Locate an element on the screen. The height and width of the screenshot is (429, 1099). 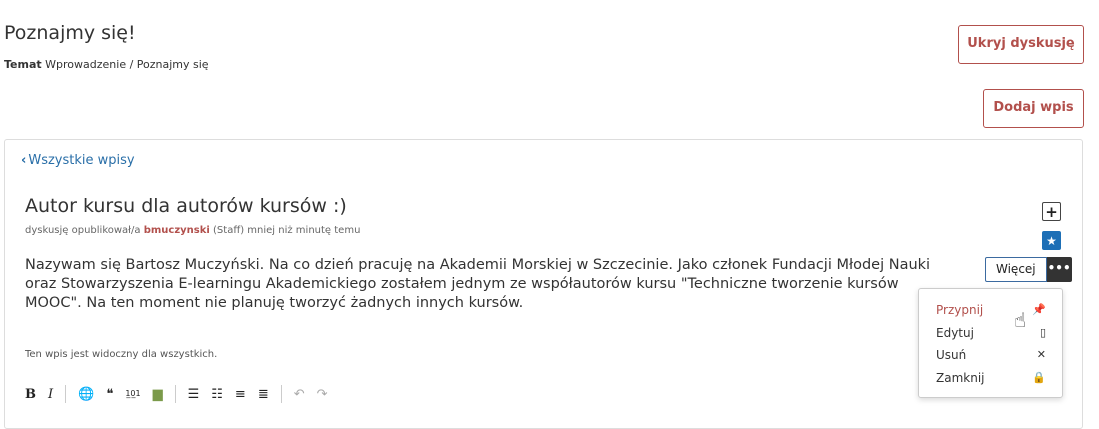
topic-path: Wprowadzenie / Poznajmy się is located at coordinates (127, 64).